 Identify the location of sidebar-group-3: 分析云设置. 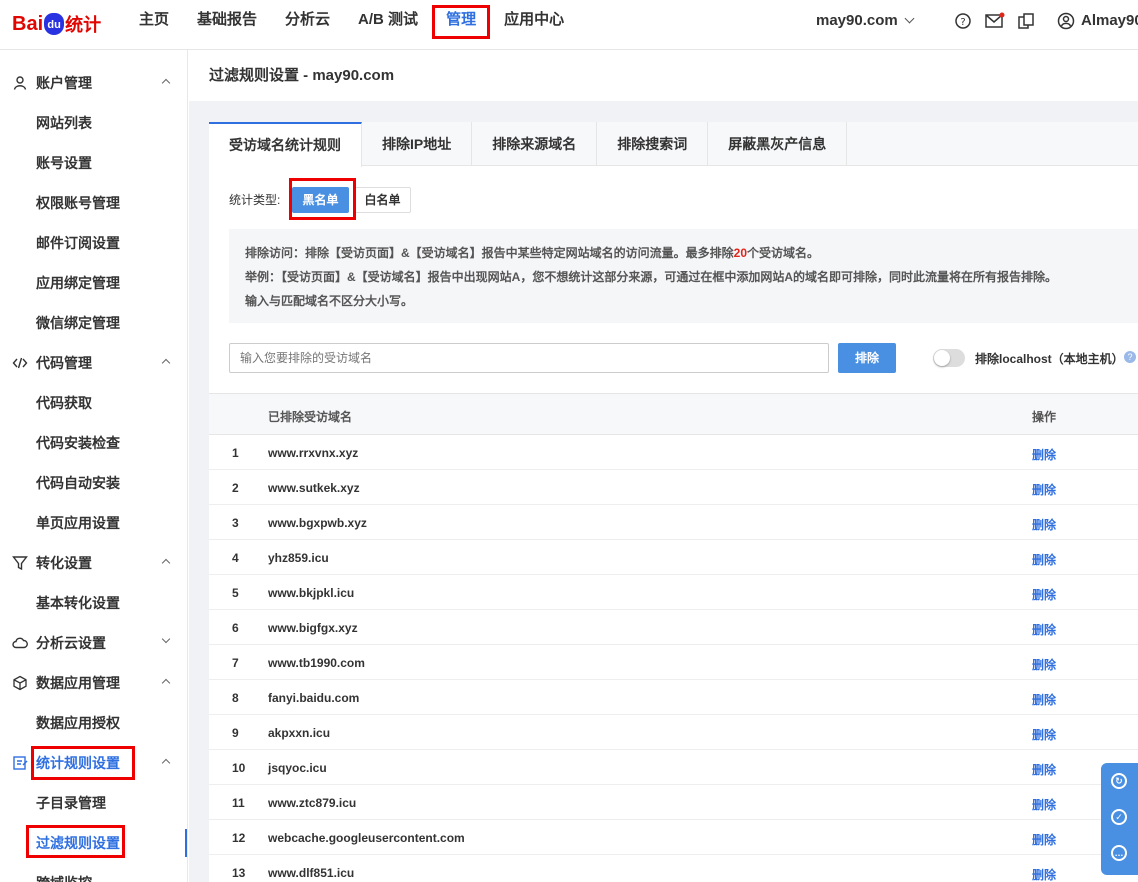
(93, 643).